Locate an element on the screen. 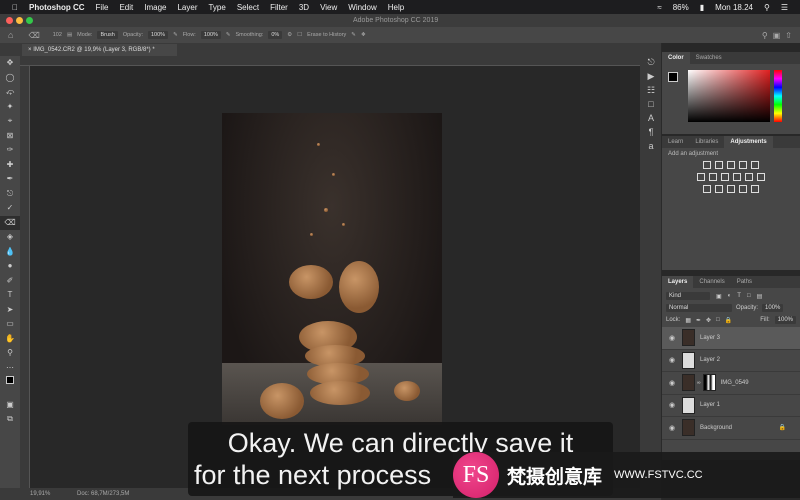 This screenshot has width=800, height=500. zoom-level: 19,91% is located at coordinates (40, 494).